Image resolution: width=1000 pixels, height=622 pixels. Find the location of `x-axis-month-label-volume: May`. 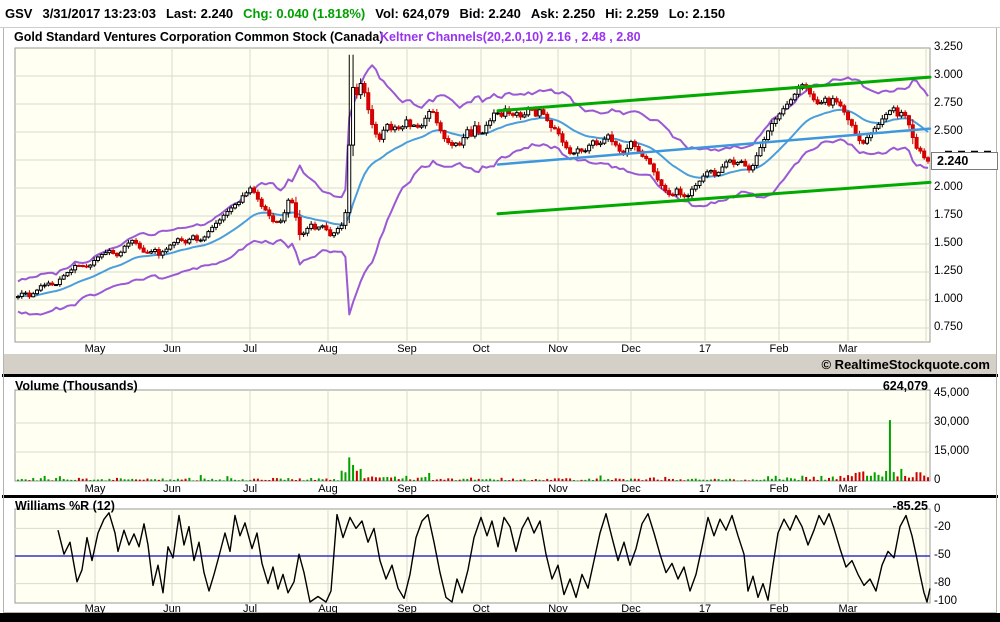

x-axis-month-label-volume: May is located at coordinates (95, 489).